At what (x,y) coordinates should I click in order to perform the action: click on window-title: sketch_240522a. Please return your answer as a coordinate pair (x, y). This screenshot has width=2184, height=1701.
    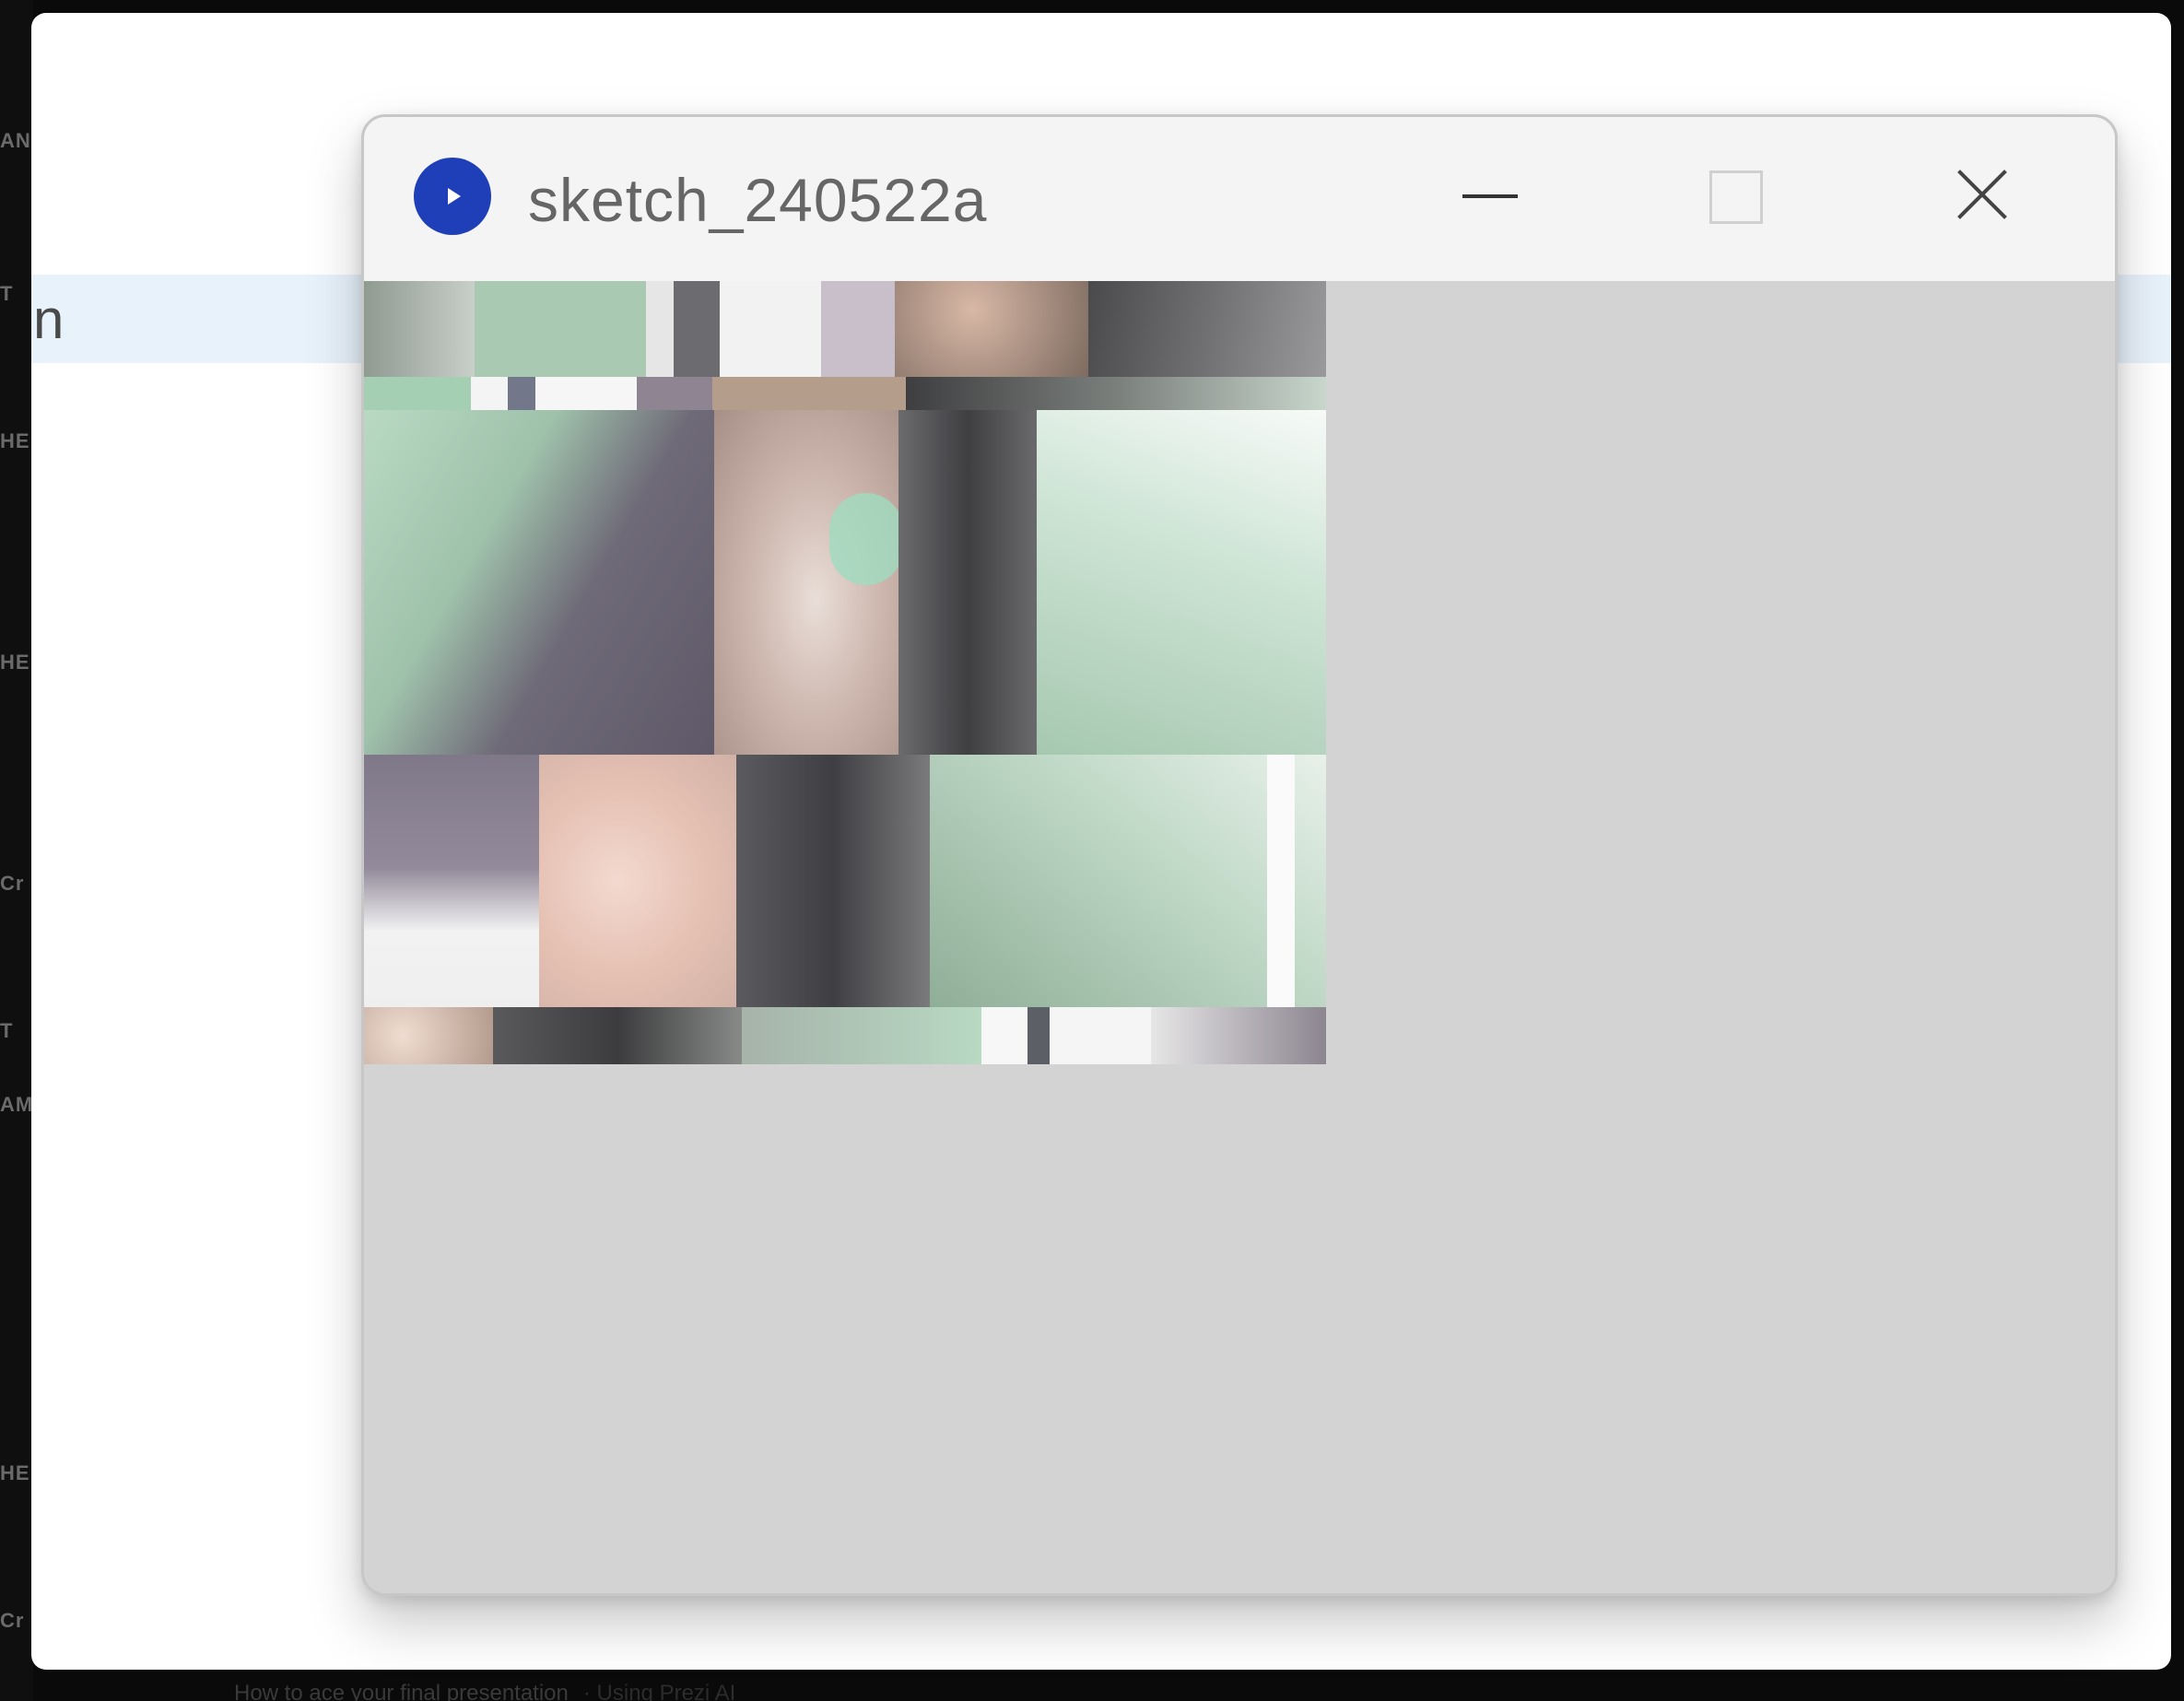
    Looking at the image, I should click on (758, 200).